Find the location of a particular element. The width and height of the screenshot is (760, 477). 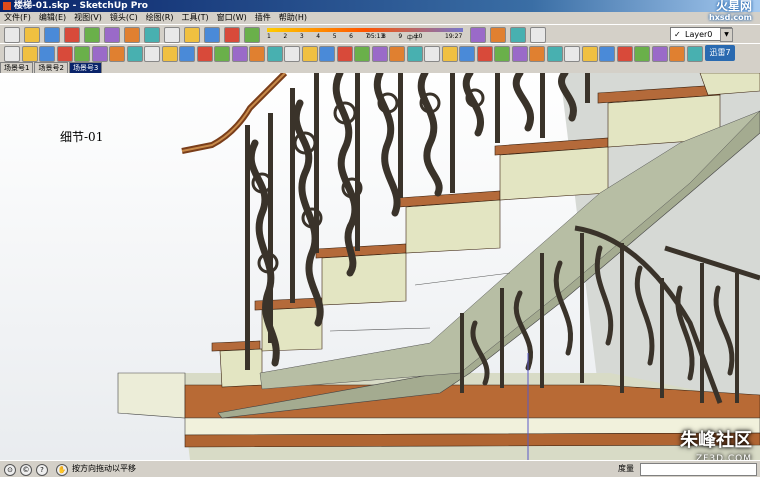

new-icon is located at coordinates (12, 35).